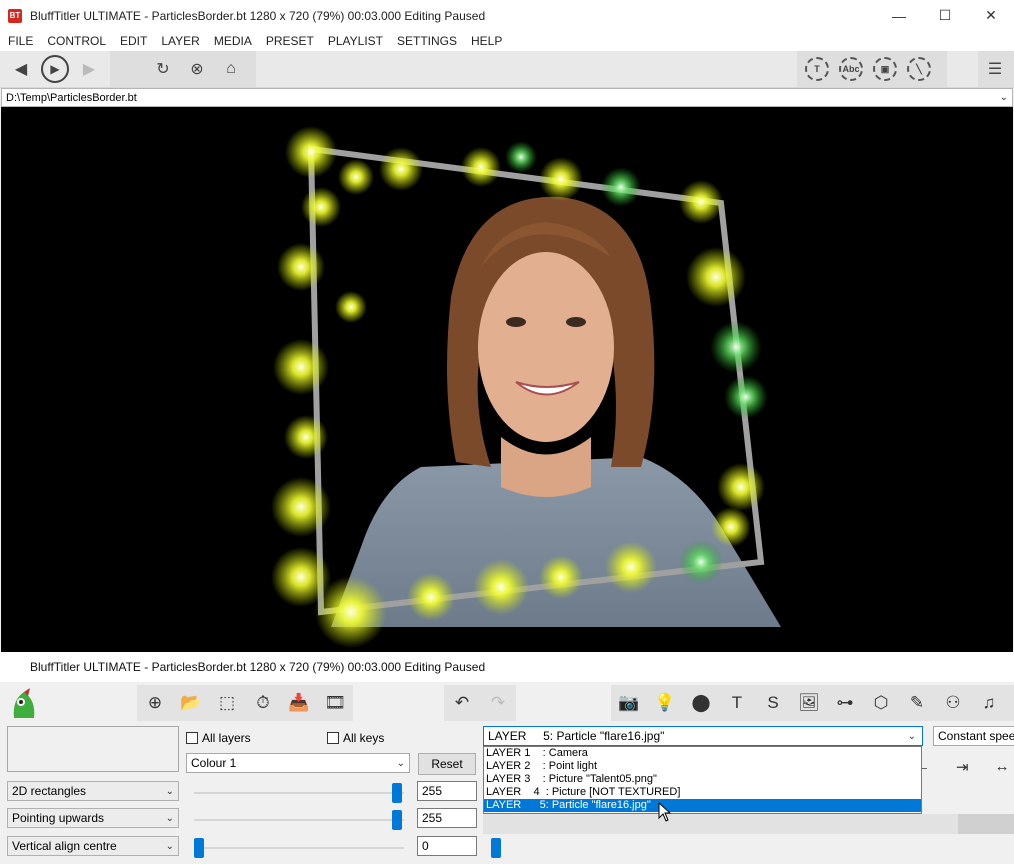 The image size is (1014, 864). I want to click on abc-icon: Abc, so click(851, 69).